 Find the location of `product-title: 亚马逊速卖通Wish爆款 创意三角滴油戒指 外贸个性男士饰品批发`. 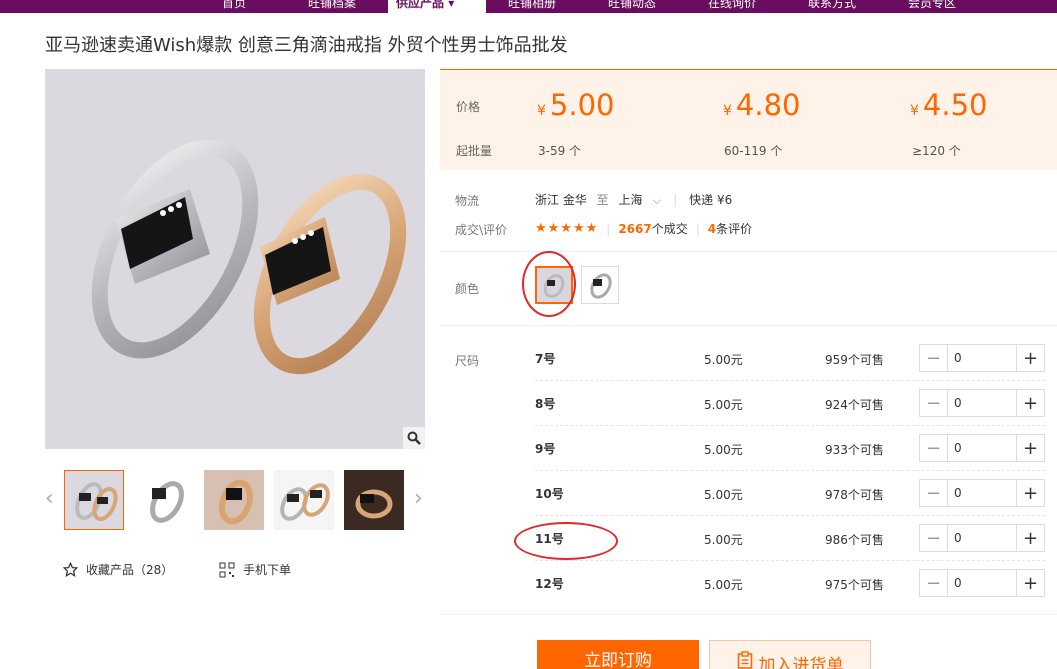

product-title: 亚马逊速卖通Wish爆款 创意三角滴油戒指 外贸个性男士饰品批发 is located at coordinates (306, 45).